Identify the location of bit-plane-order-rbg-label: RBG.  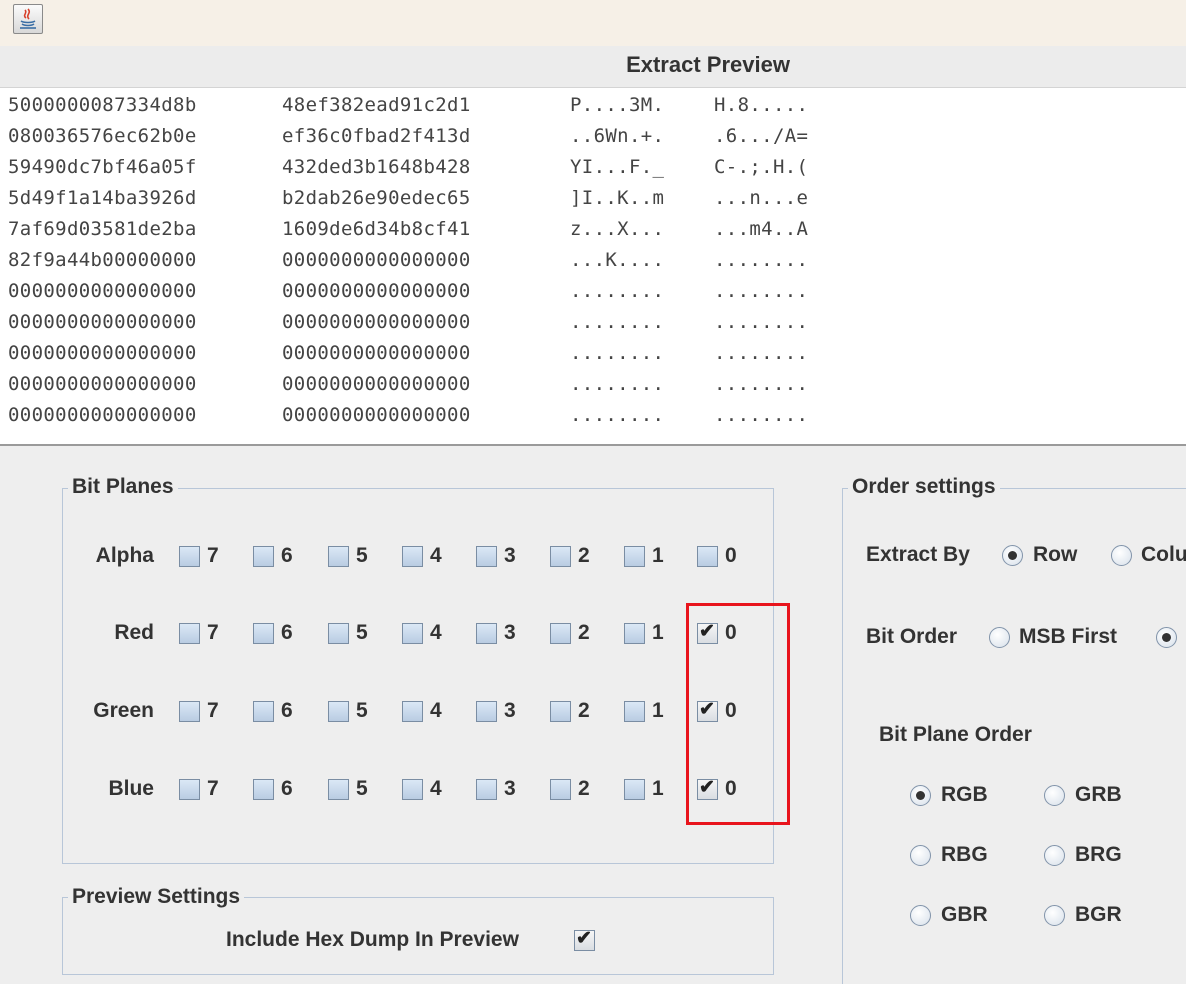
(964, 855).